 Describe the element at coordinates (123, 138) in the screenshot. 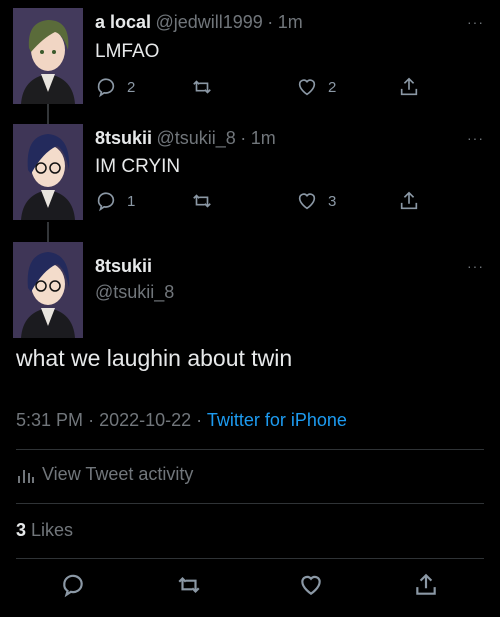

I see `tweet-author-name: 8tsukii` at that location.